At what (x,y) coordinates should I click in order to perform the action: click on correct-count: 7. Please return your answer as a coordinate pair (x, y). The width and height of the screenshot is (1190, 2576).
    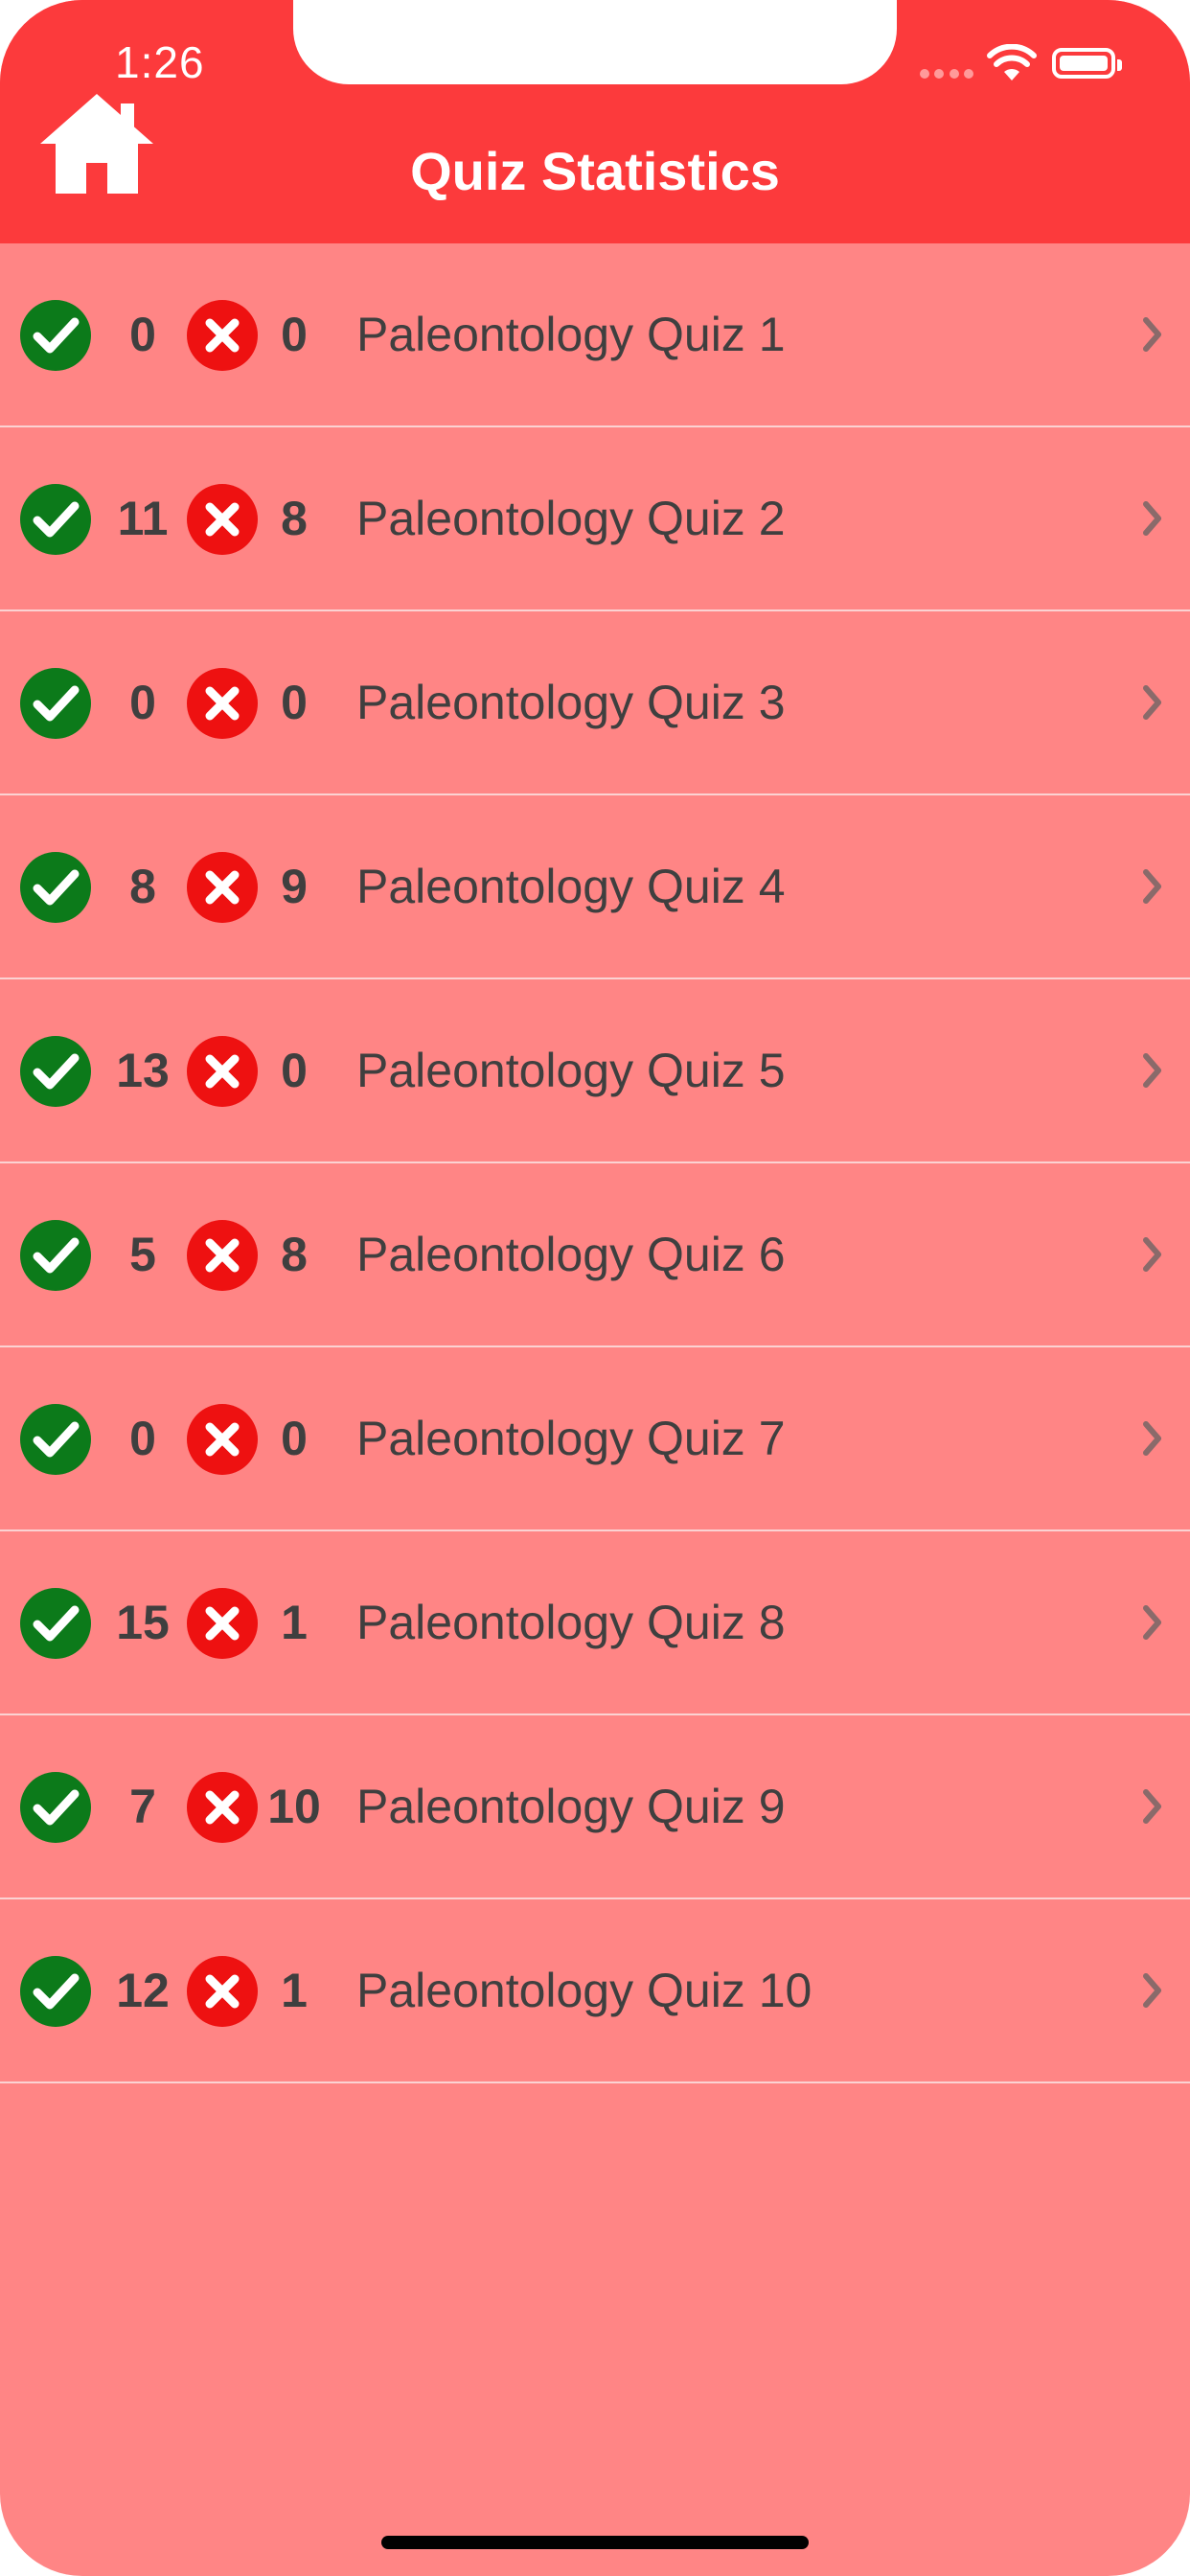
    Looking at the image, I should click on (143, 1806).